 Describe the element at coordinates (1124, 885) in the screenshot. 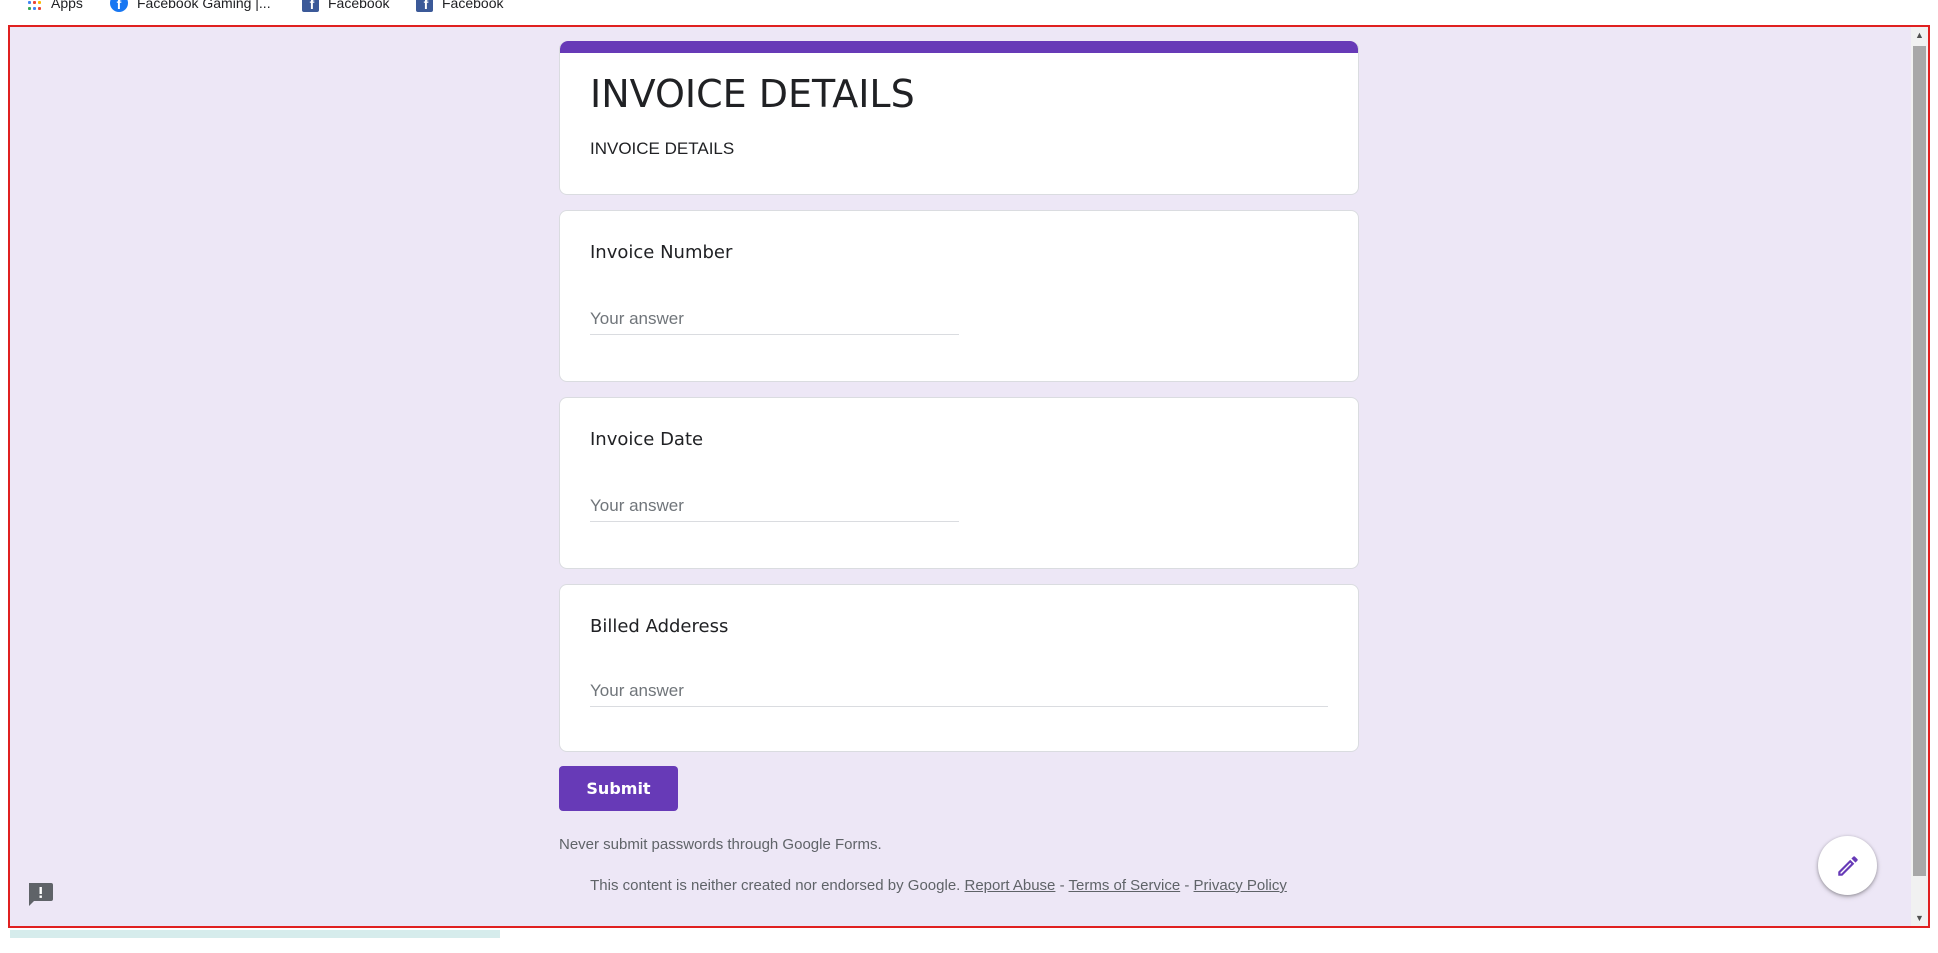

I see `terms-link: Terms of Service` at that location.